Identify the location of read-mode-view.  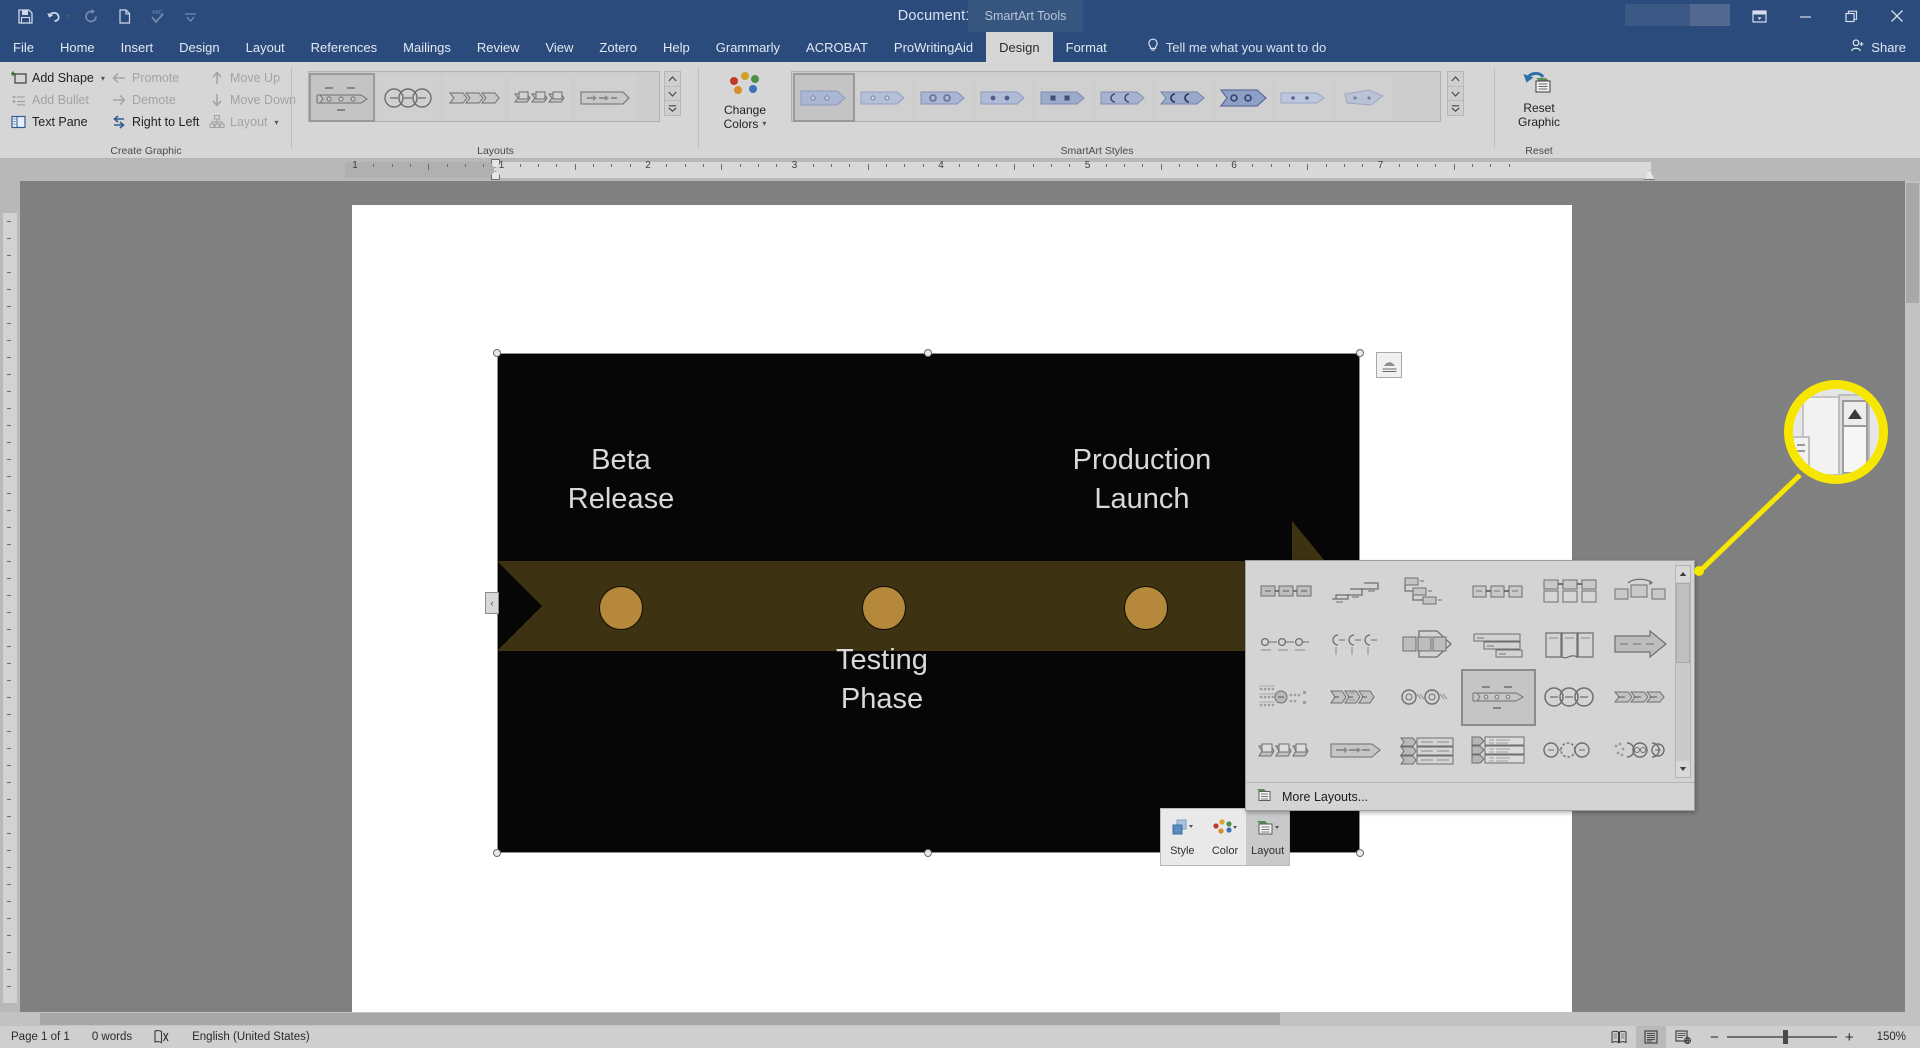
(1619, 1037).